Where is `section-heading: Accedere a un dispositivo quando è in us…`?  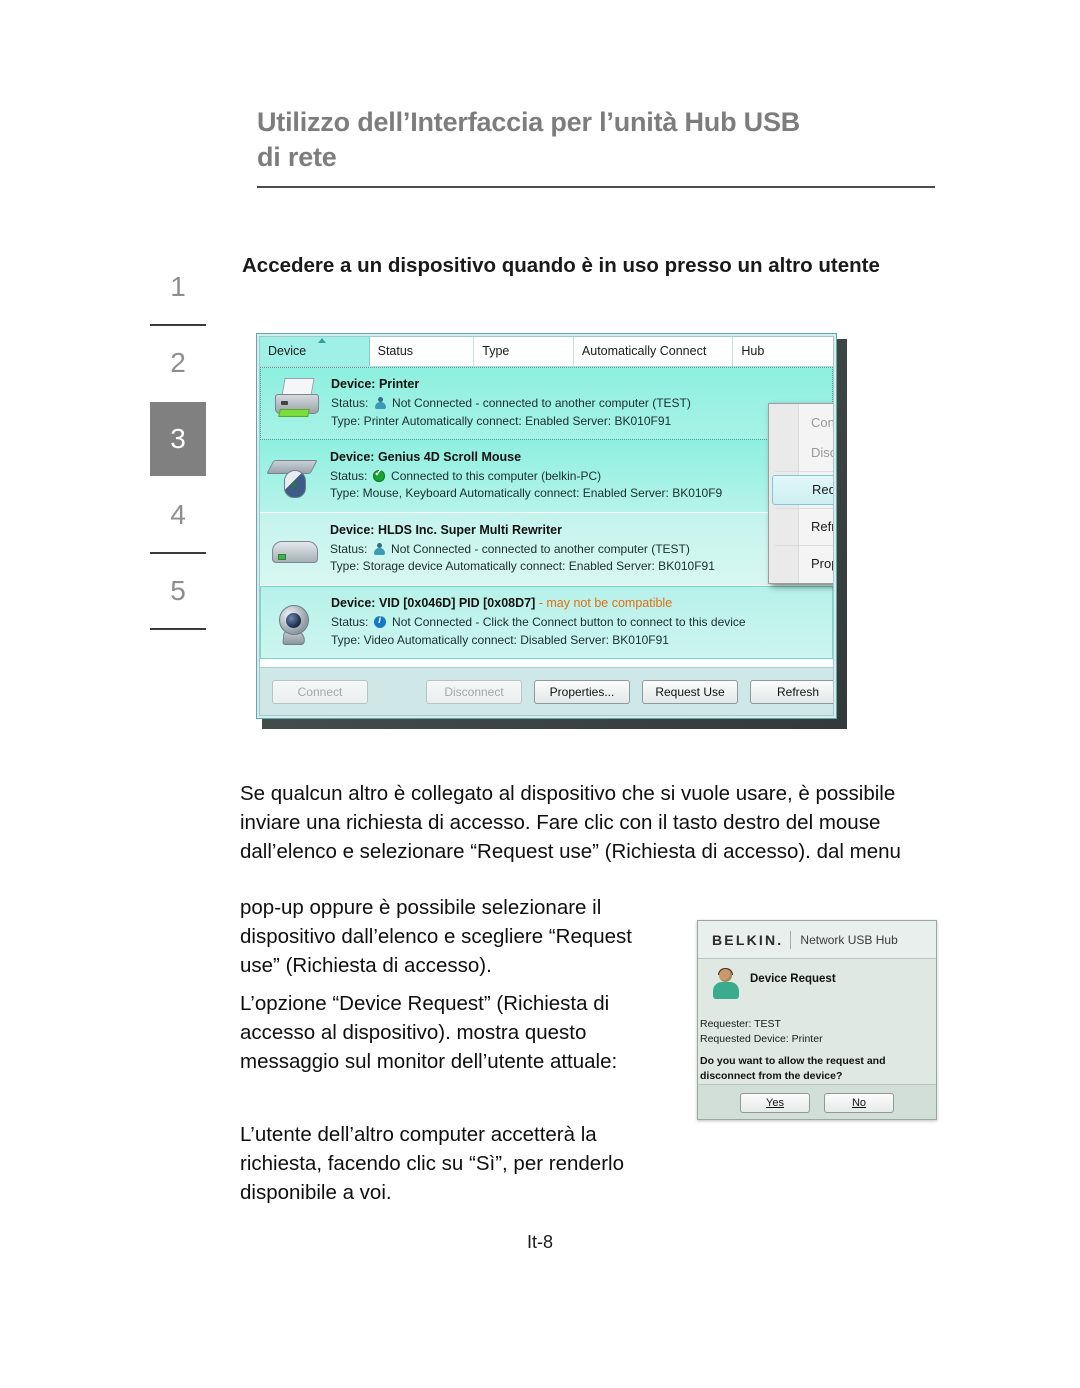
section-heading: Accedere a un dispositivo quando è in us… is located at coordinates (561, 265).